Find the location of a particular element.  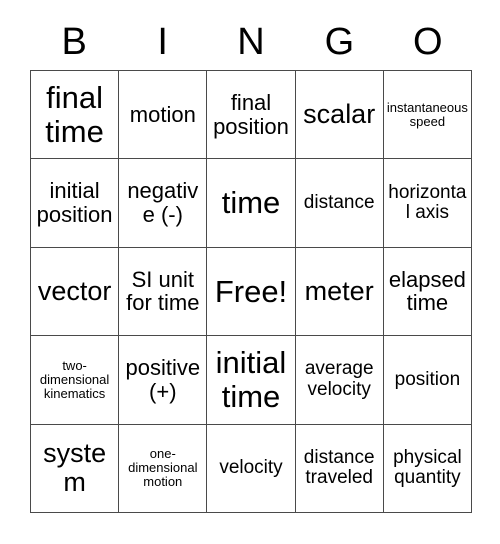

bingo-cell: one-dimensional motion is located at coordinates (163, 468).